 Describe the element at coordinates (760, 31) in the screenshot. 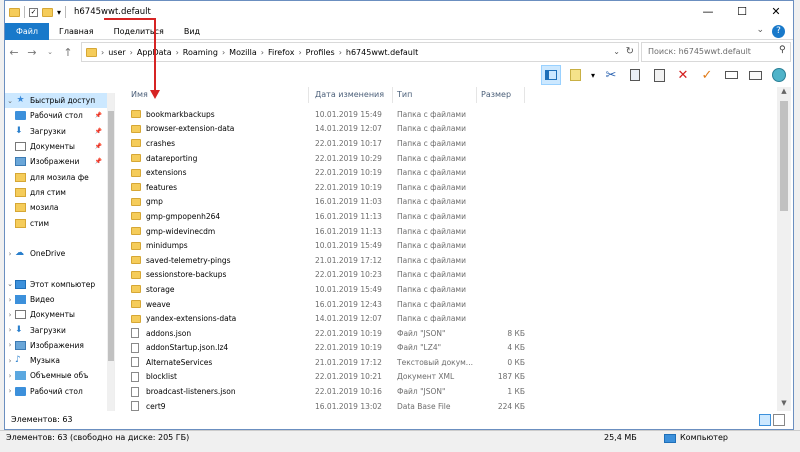

I see `expand-ribbon-icon: ⌄` at that location.